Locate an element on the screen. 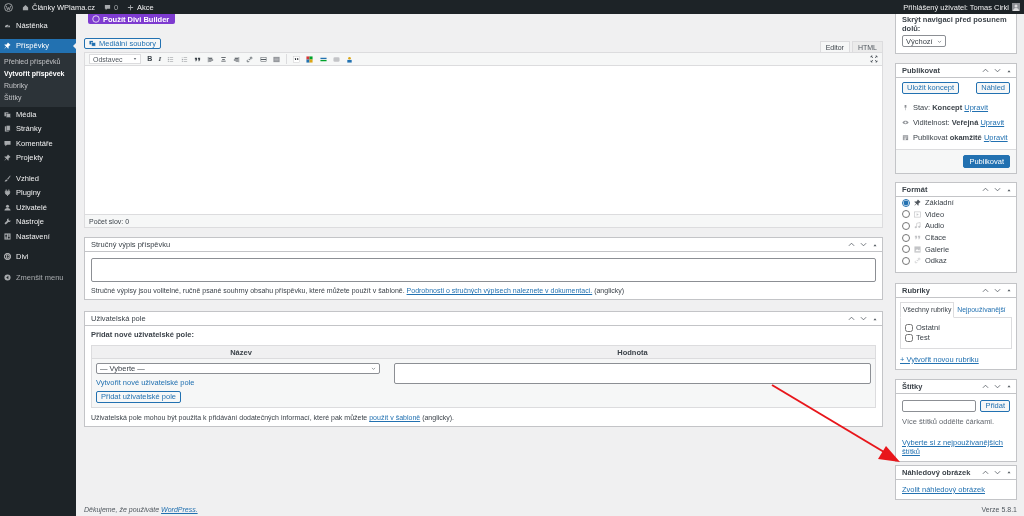 Image resolution: width=1024 pixels, height=516 pixels. divider-icon is located at coordinates (323, 59).